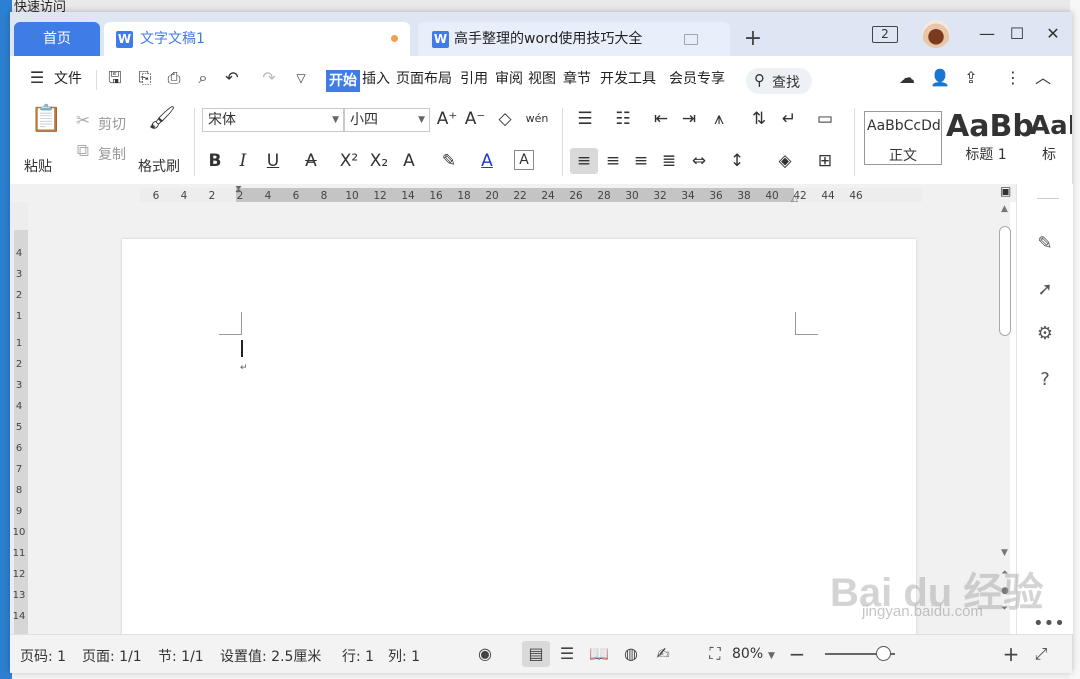  What do you see at coordinates (112, 656) in the screenshot?
I see `status-page-count: 页面: 1/1` at bounding box center [112, 656].